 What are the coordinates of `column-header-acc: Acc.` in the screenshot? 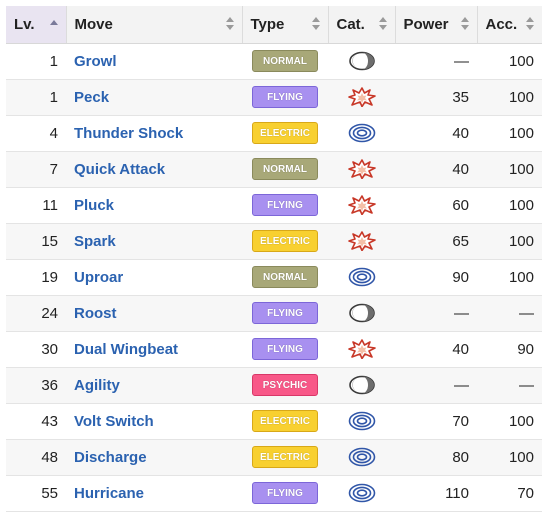 It's located at (509, 25).